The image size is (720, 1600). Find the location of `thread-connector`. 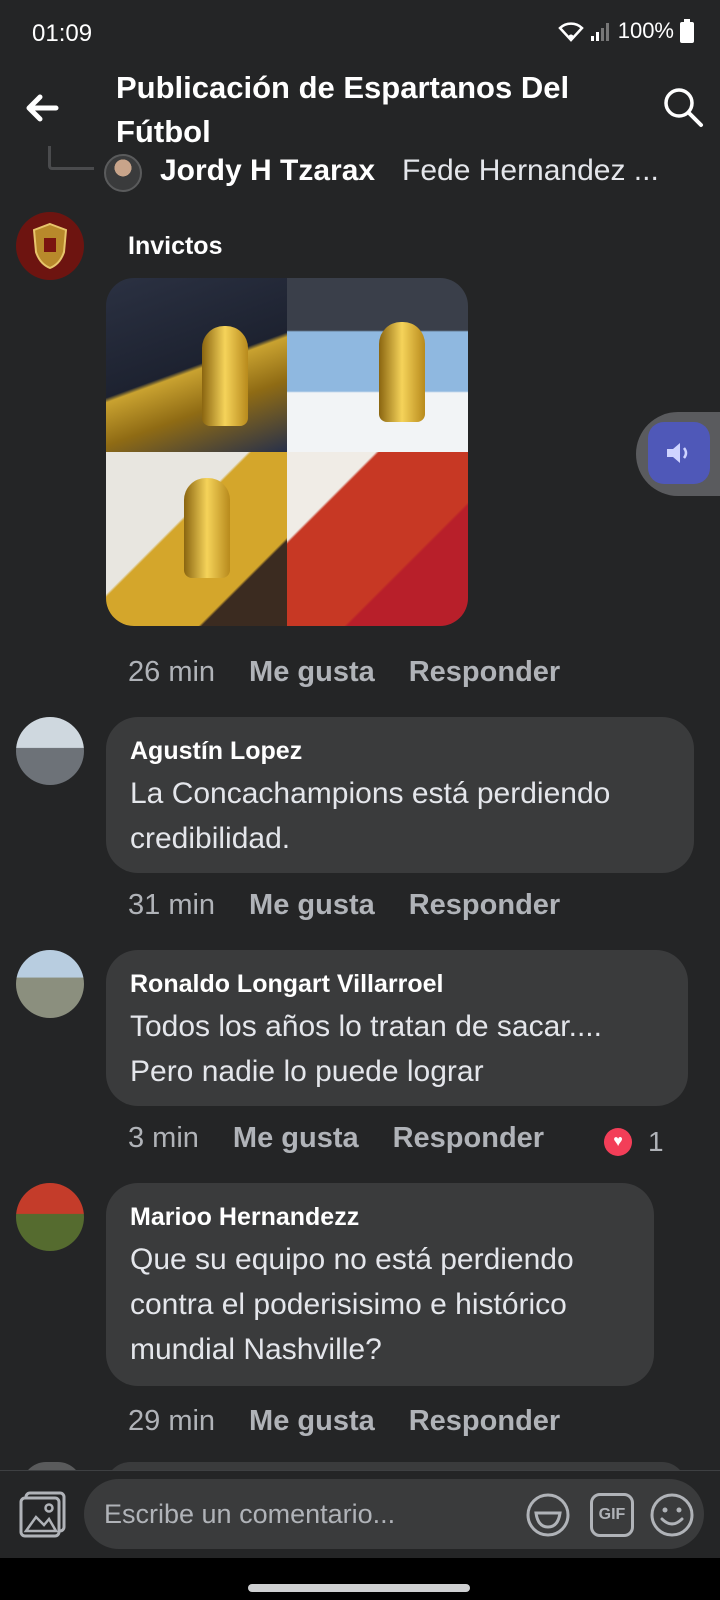

thread-connector is located at coordinates (71, 158).